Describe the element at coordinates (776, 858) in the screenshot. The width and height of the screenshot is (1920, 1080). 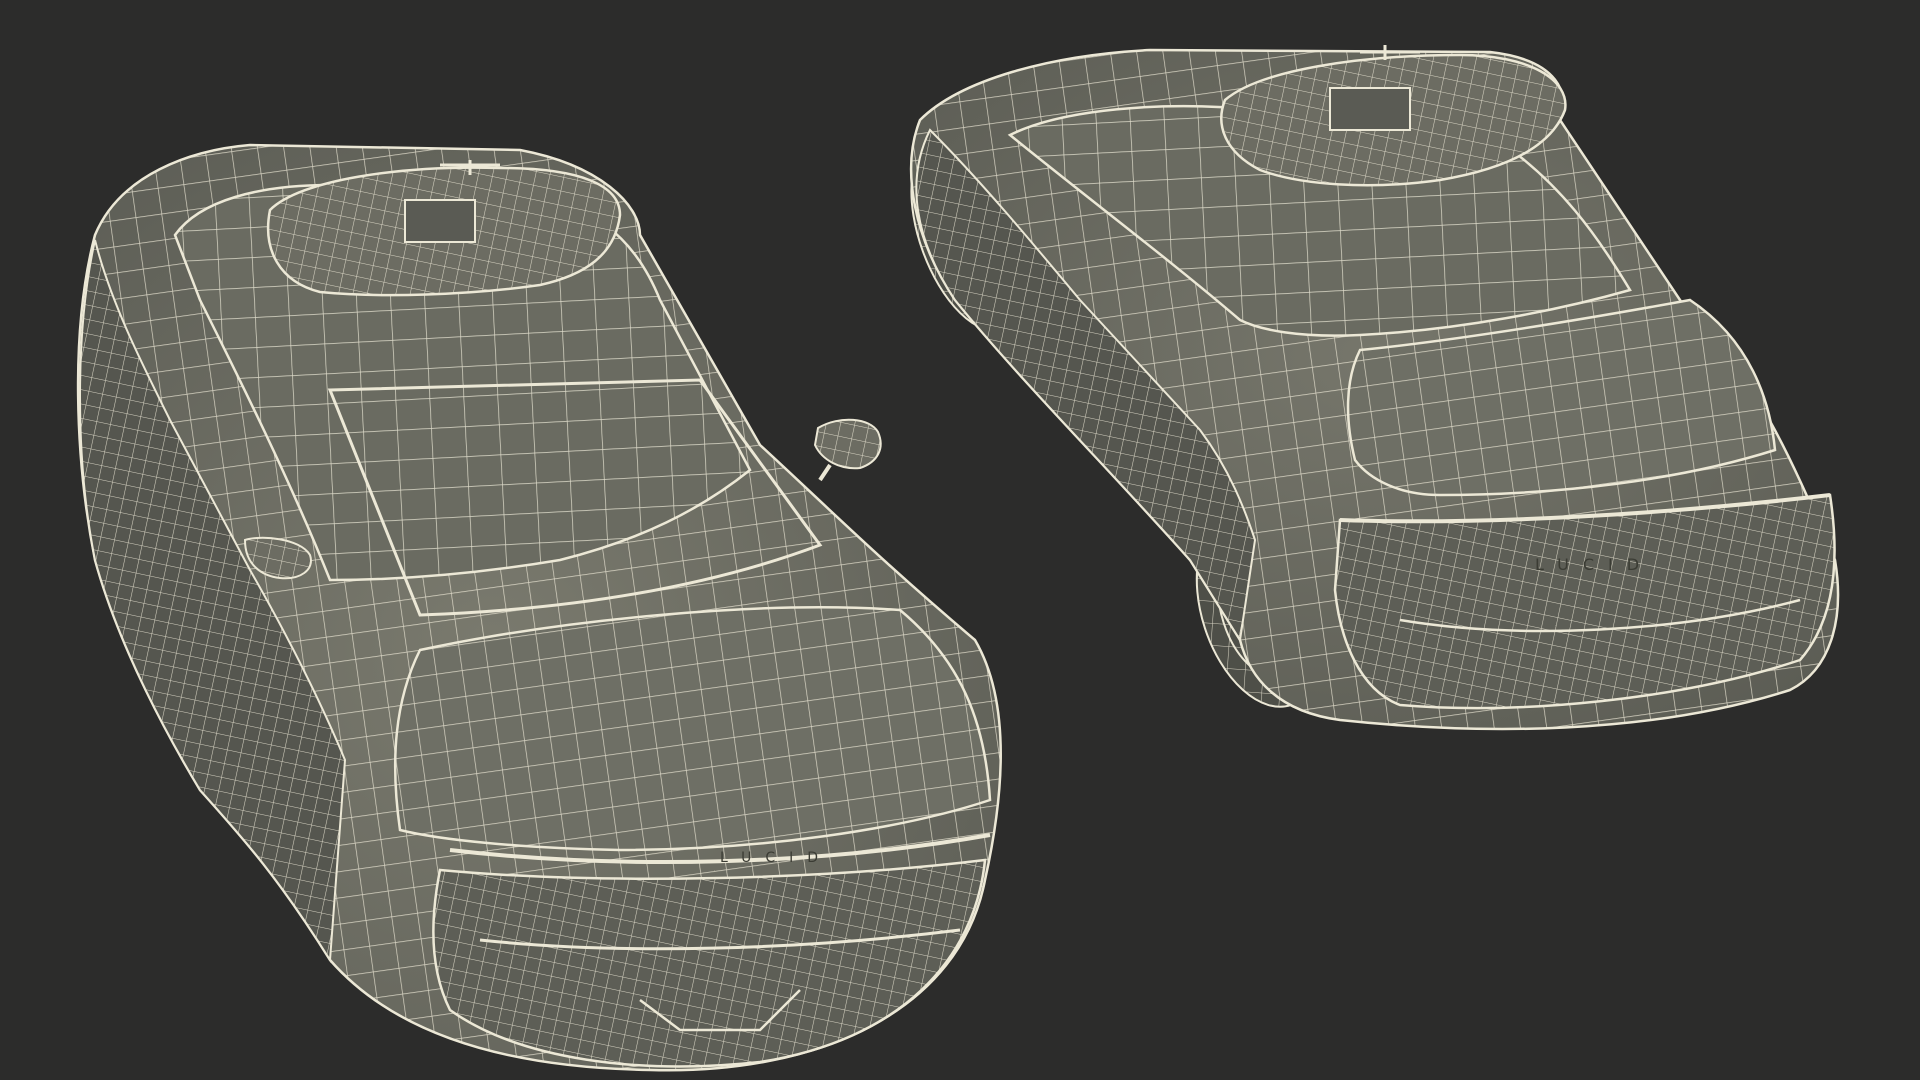
I see `car-front-badge: LUCID` at that location.